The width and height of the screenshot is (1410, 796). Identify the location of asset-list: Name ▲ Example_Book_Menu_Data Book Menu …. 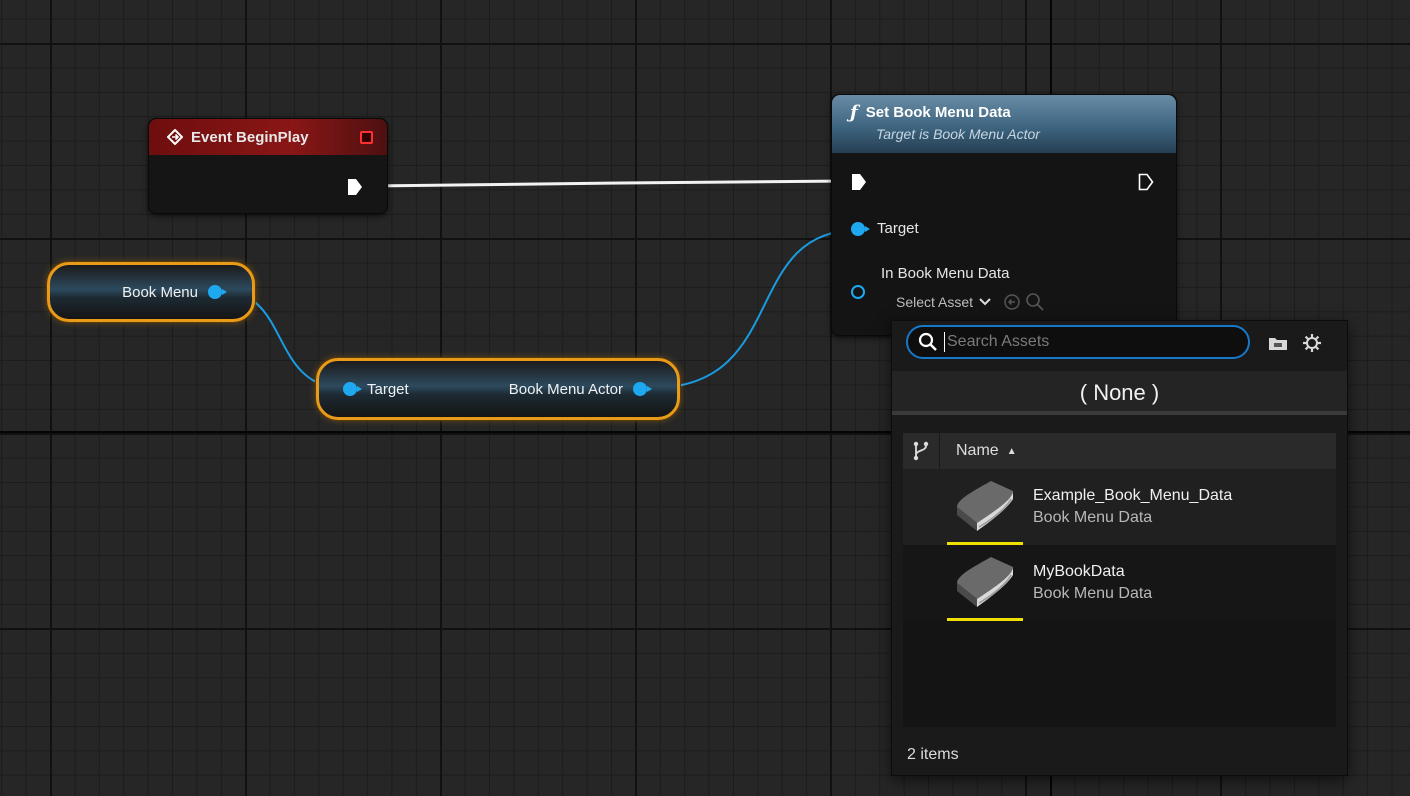
(1119, 580).